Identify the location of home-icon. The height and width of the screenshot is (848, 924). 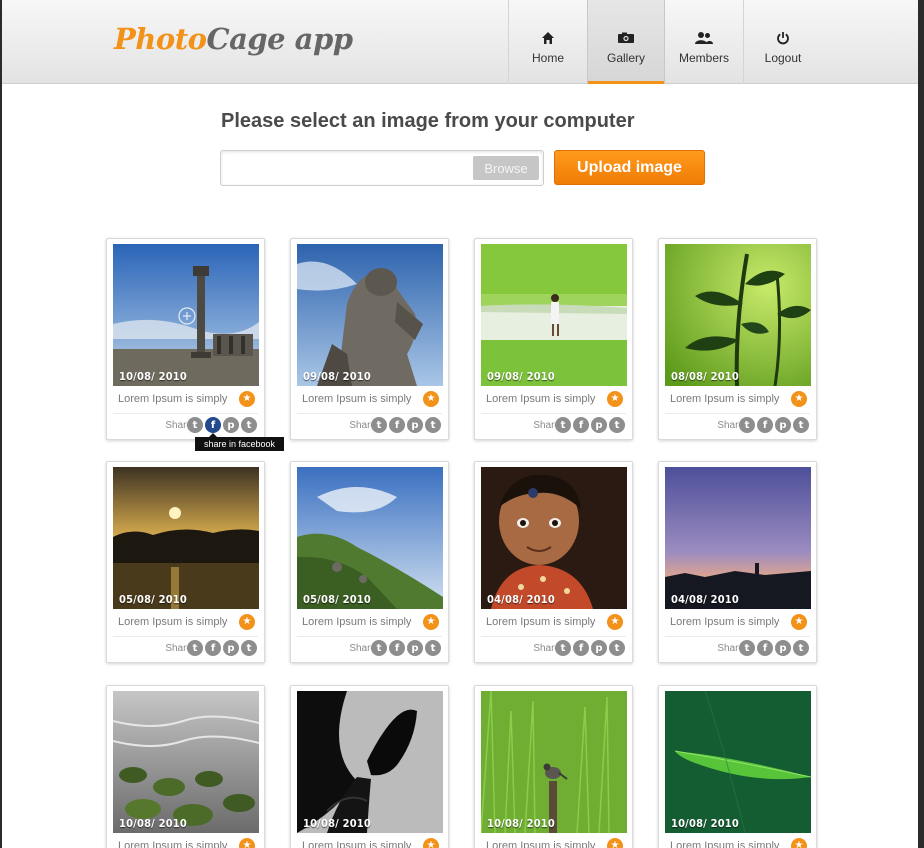
(548, 38).